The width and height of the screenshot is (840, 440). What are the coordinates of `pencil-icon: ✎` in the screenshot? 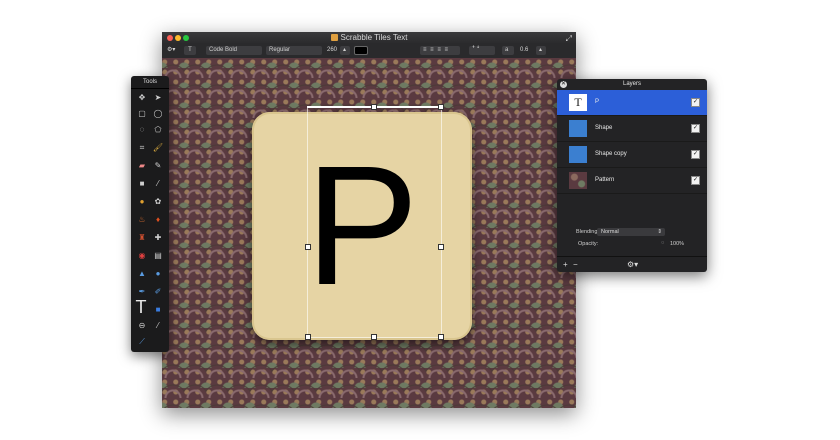 It's located at (158, 166).